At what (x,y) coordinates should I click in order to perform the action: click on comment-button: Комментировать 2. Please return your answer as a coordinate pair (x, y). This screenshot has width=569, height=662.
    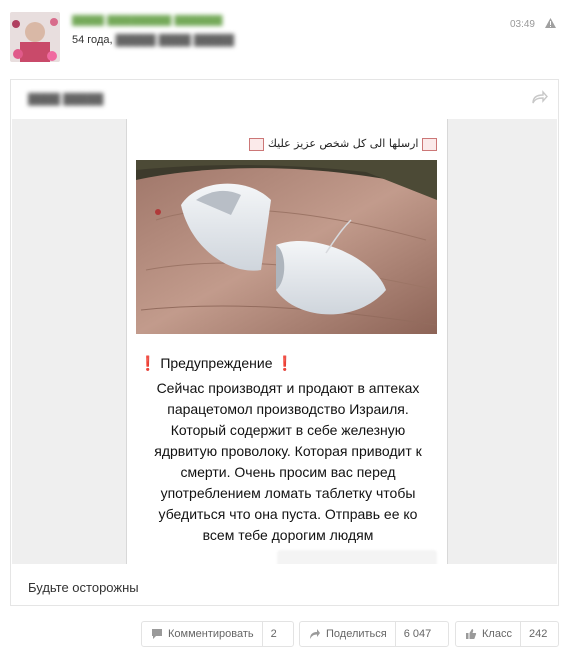
    Looking at the image, I should click on (217, 634).